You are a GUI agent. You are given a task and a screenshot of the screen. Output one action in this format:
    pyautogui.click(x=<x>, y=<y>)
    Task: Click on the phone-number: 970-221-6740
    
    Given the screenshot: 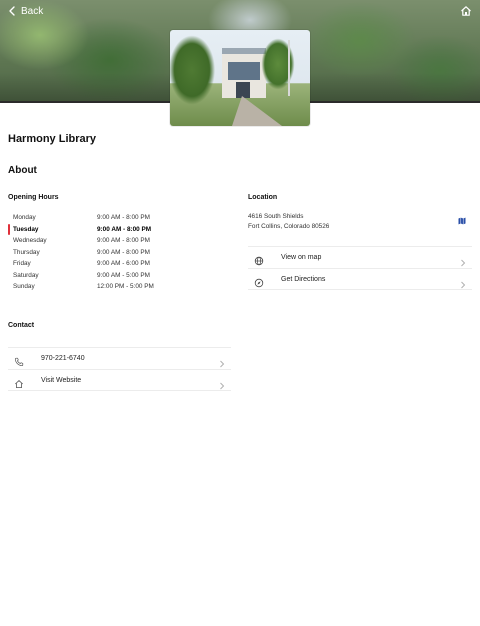 What is the action you would take?
    pyautogui.click(x=63, y=358)
    